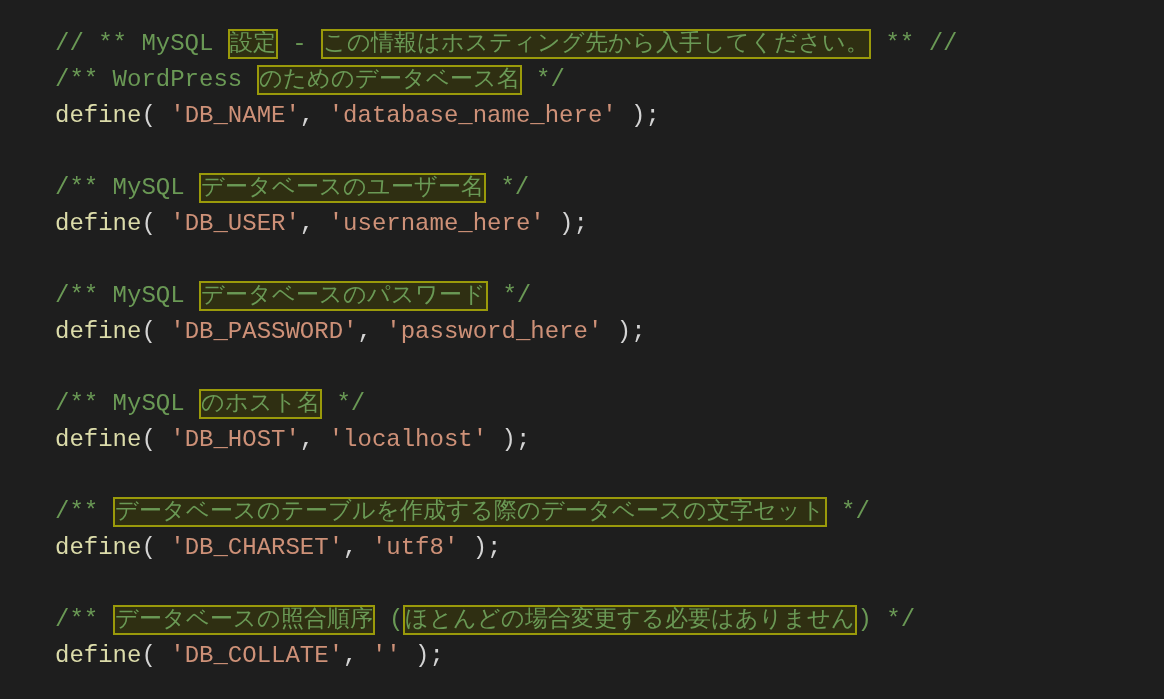 The image size is (1164, 699). Describe the element at coordinates (921, 44) in the screenshot. I see `code-comment: ** //` at that location.